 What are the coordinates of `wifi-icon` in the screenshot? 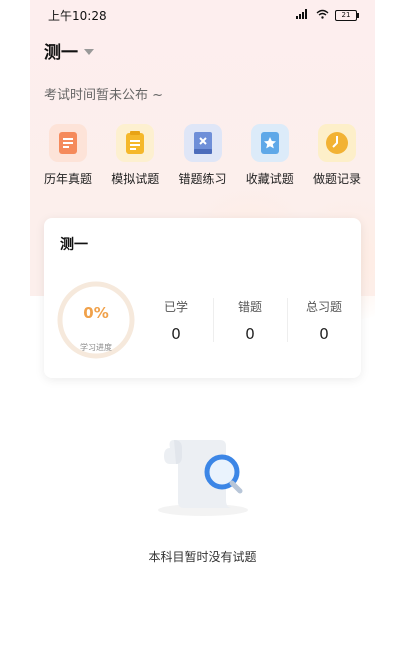 It's located at (322, 15).